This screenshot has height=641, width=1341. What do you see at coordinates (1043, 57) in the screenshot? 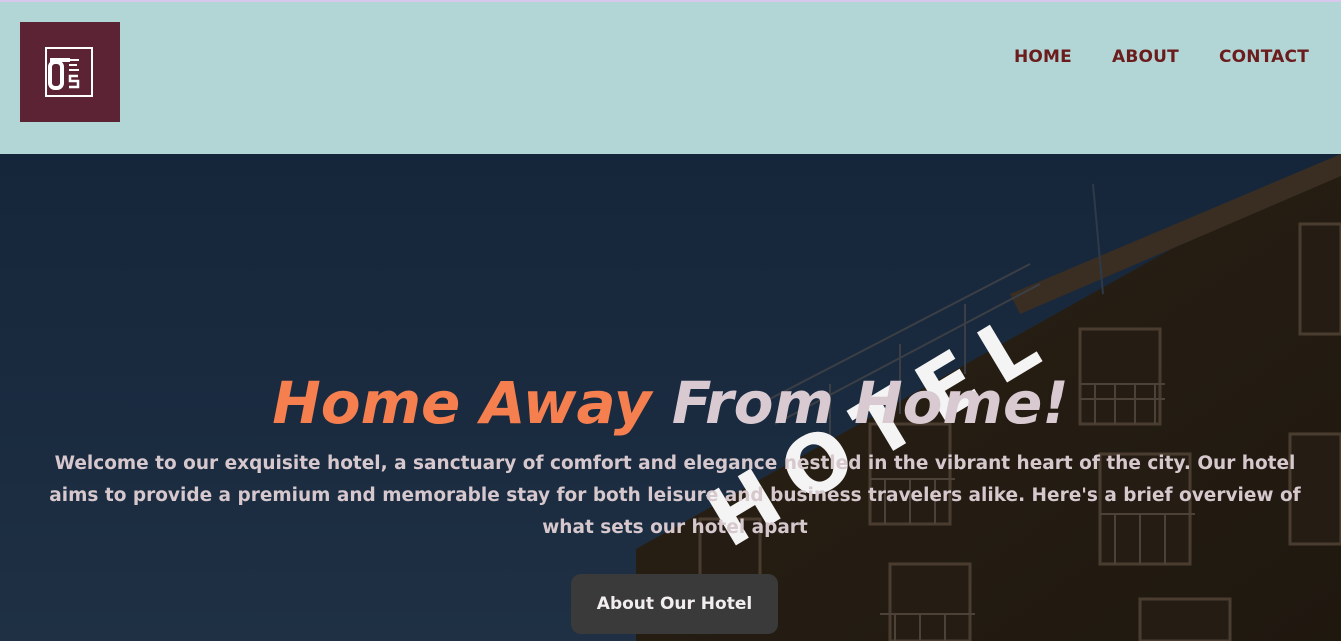
I see `nav-home-link: HOME` at bounding box center [1043, 57].